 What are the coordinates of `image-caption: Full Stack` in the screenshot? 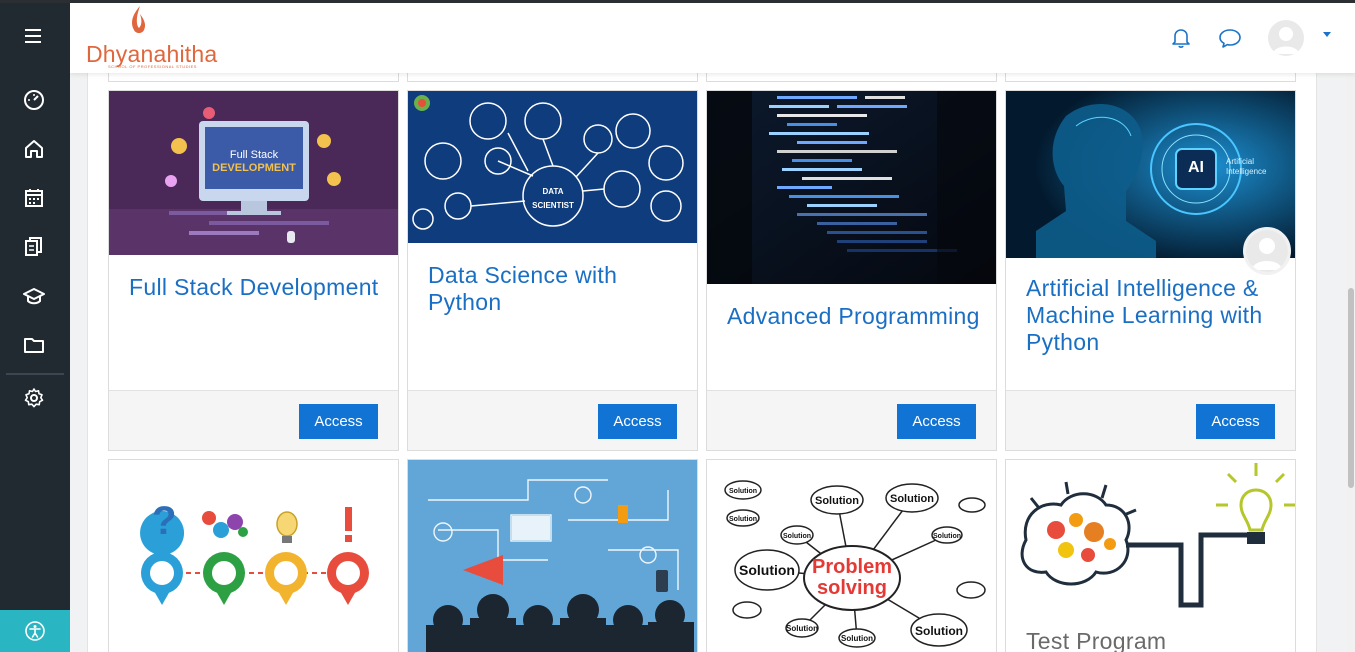 It's located at (254, 155).